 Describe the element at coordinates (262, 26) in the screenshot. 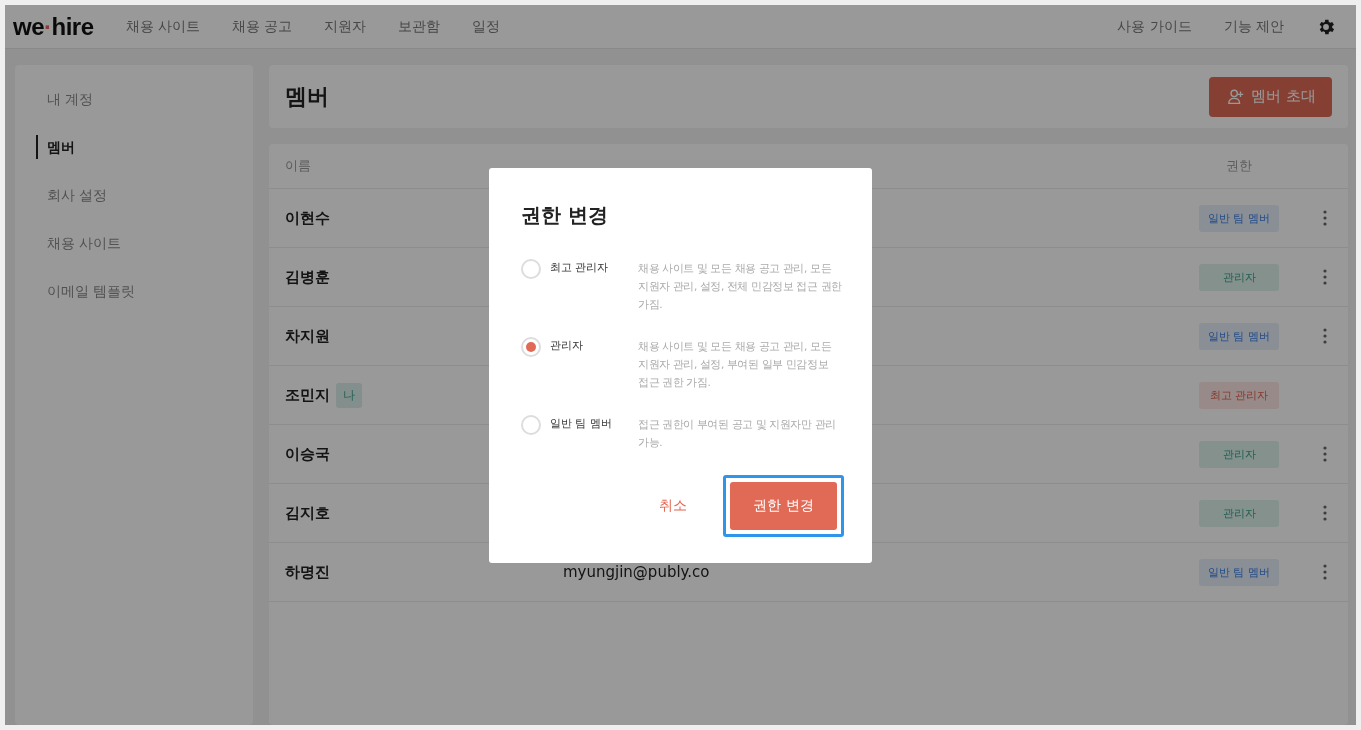

I see `nav-link: 채용 공고` at that location.